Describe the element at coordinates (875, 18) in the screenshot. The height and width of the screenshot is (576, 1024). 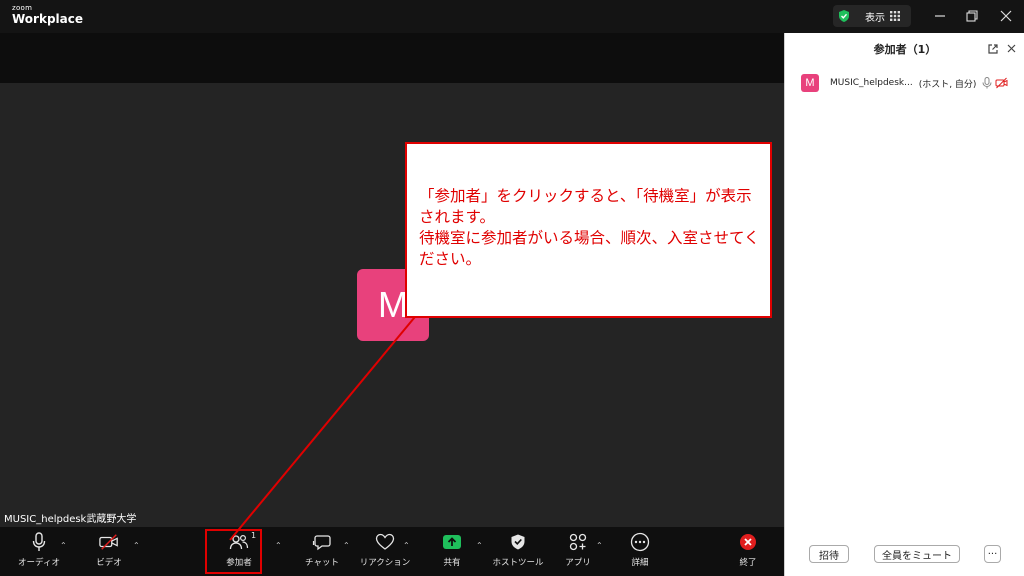
I see `view-label: 表示` at that location.